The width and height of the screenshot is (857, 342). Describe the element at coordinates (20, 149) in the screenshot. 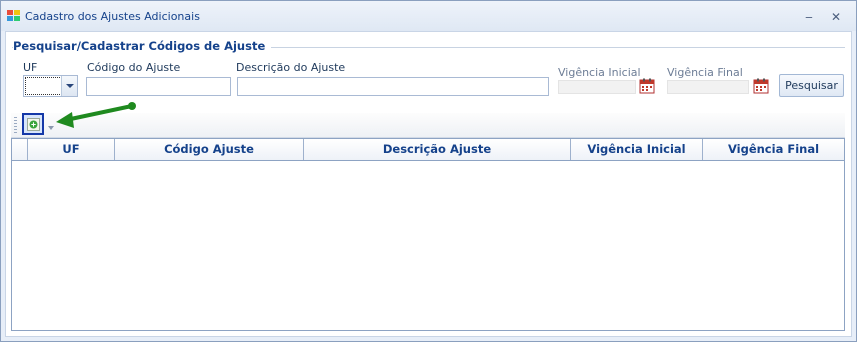

I see `row-header-corner` at that location.